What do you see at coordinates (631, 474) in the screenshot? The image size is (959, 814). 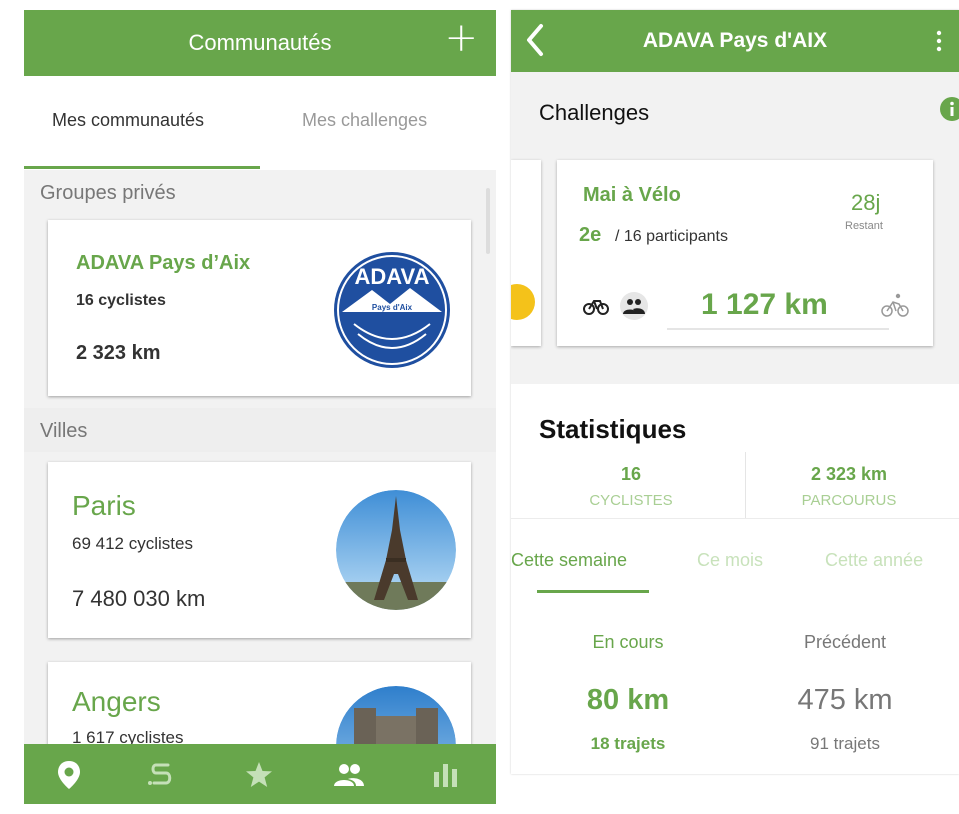 I see `cyclists-count: 16` at bounding box center [631, 474].